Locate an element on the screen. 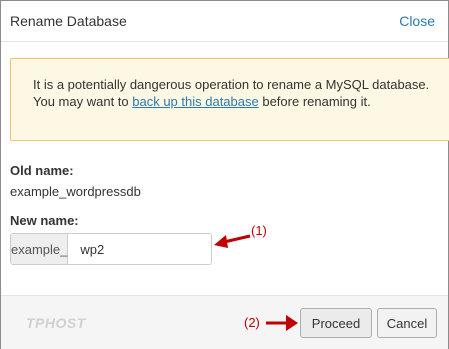 Image resolution: width=449 pixels, height=349 pixels. new-name-input is located at coordinates (139, 249).